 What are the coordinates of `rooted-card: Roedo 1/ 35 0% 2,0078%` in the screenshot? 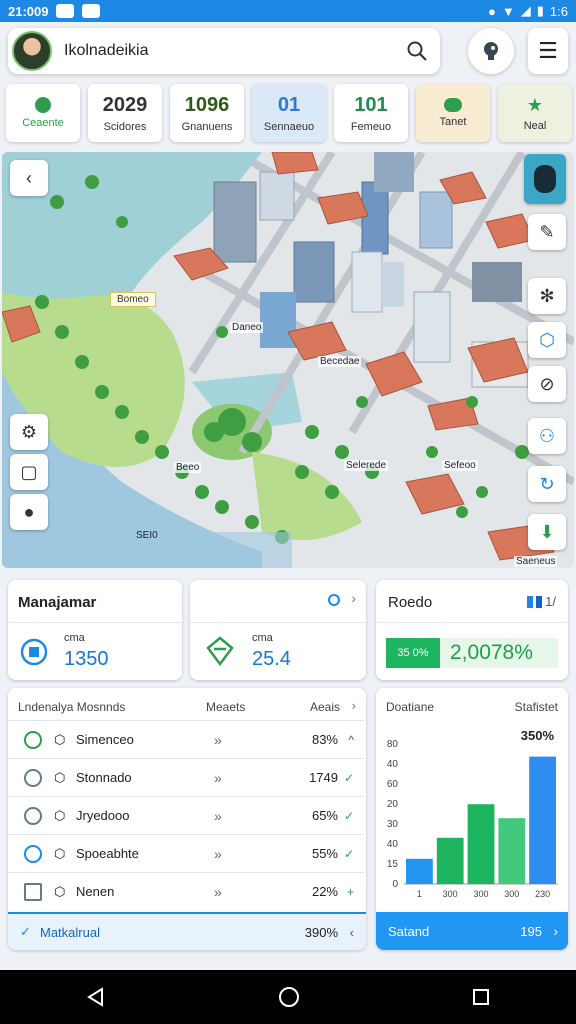 It's located at (472, 630).